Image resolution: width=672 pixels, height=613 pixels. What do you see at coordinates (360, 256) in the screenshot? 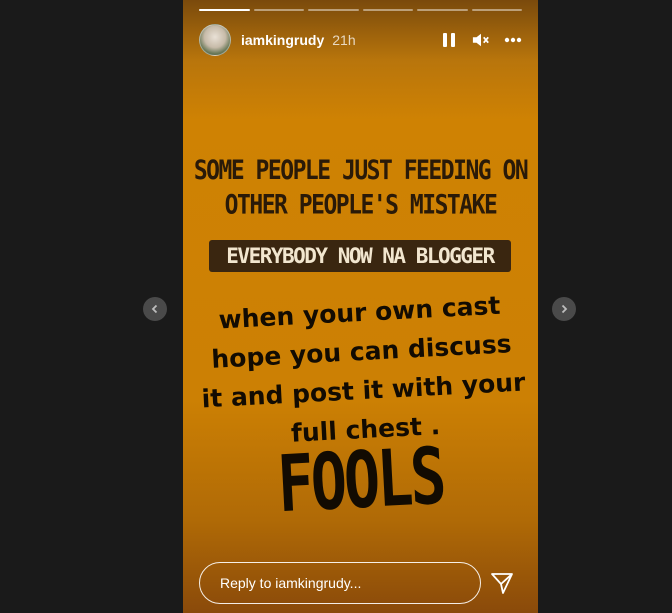
I see `story-tag-label: EVERYBODY NOW NA BLOGGER` at bounding box center [360, 256].